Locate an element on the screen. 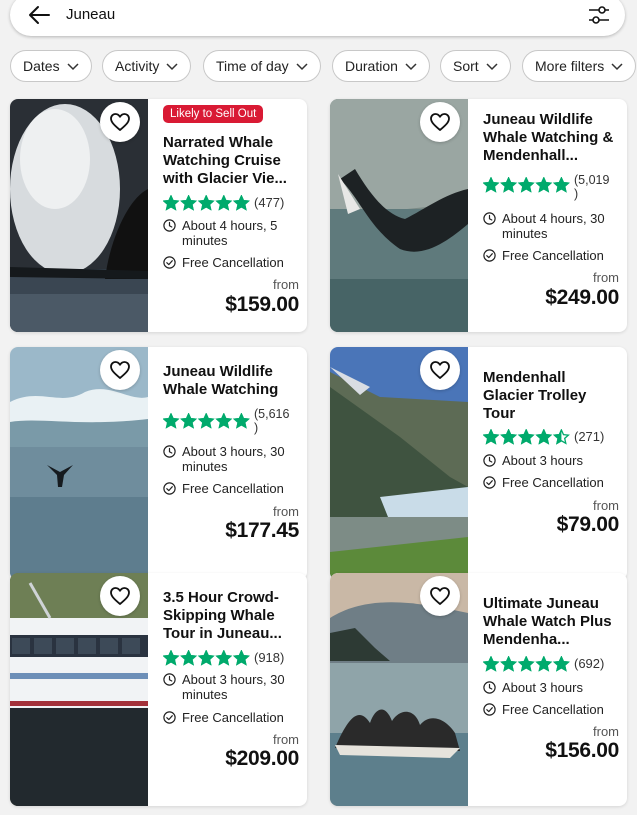 The width and height of the screenshot is (637, 815). activity-filter: Activity is located at coordinates (147, 66).